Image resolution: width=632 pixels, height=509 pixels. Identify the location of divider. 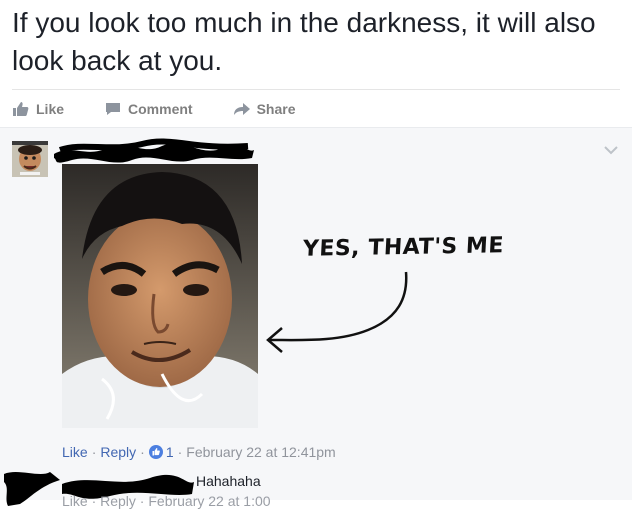
(316, 89).